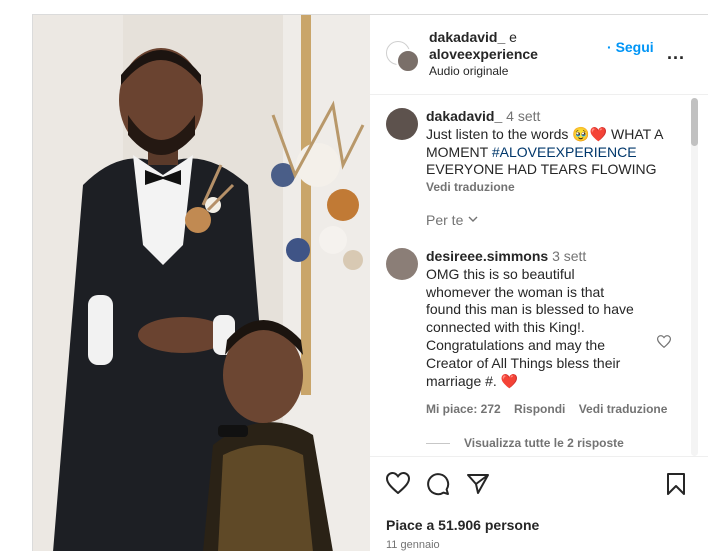 The image size is (728, 551). What do you see at coordinates (694, 277) in the screenshot?
I see `comments-scrollbar` at bounding box center [694, 277].